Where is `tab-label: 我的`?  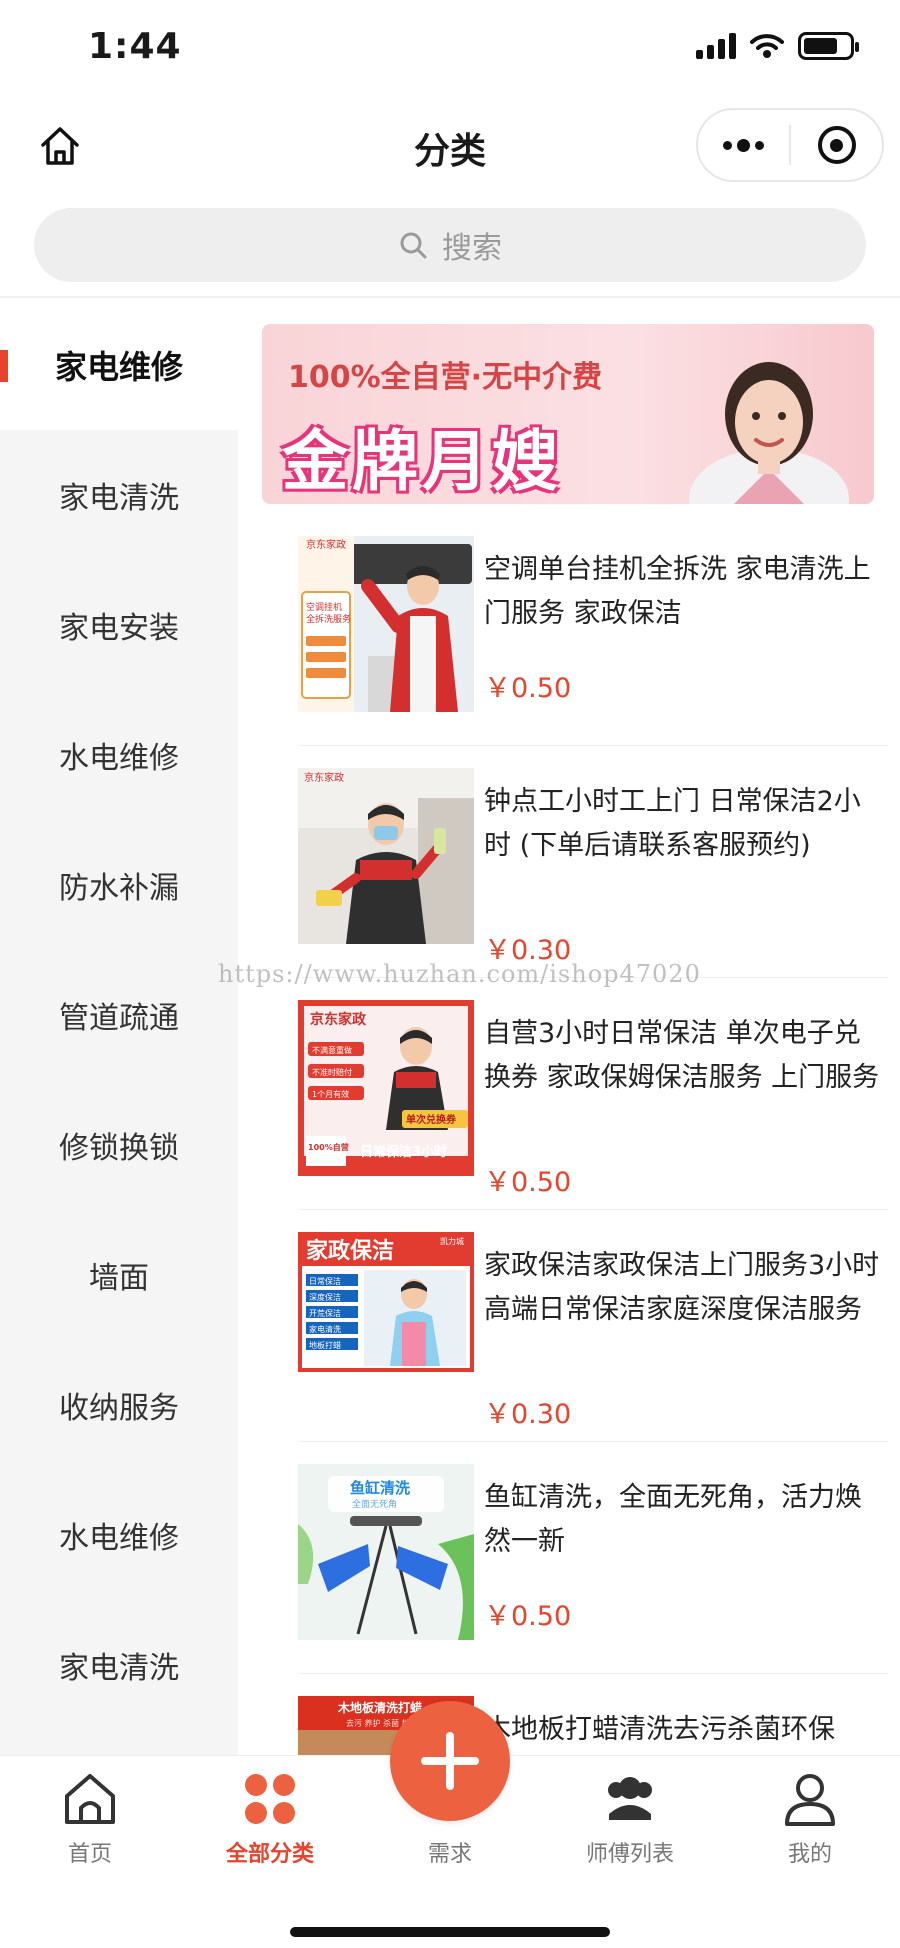
tab-label: 我的 is located at coordinates (809, 1854).